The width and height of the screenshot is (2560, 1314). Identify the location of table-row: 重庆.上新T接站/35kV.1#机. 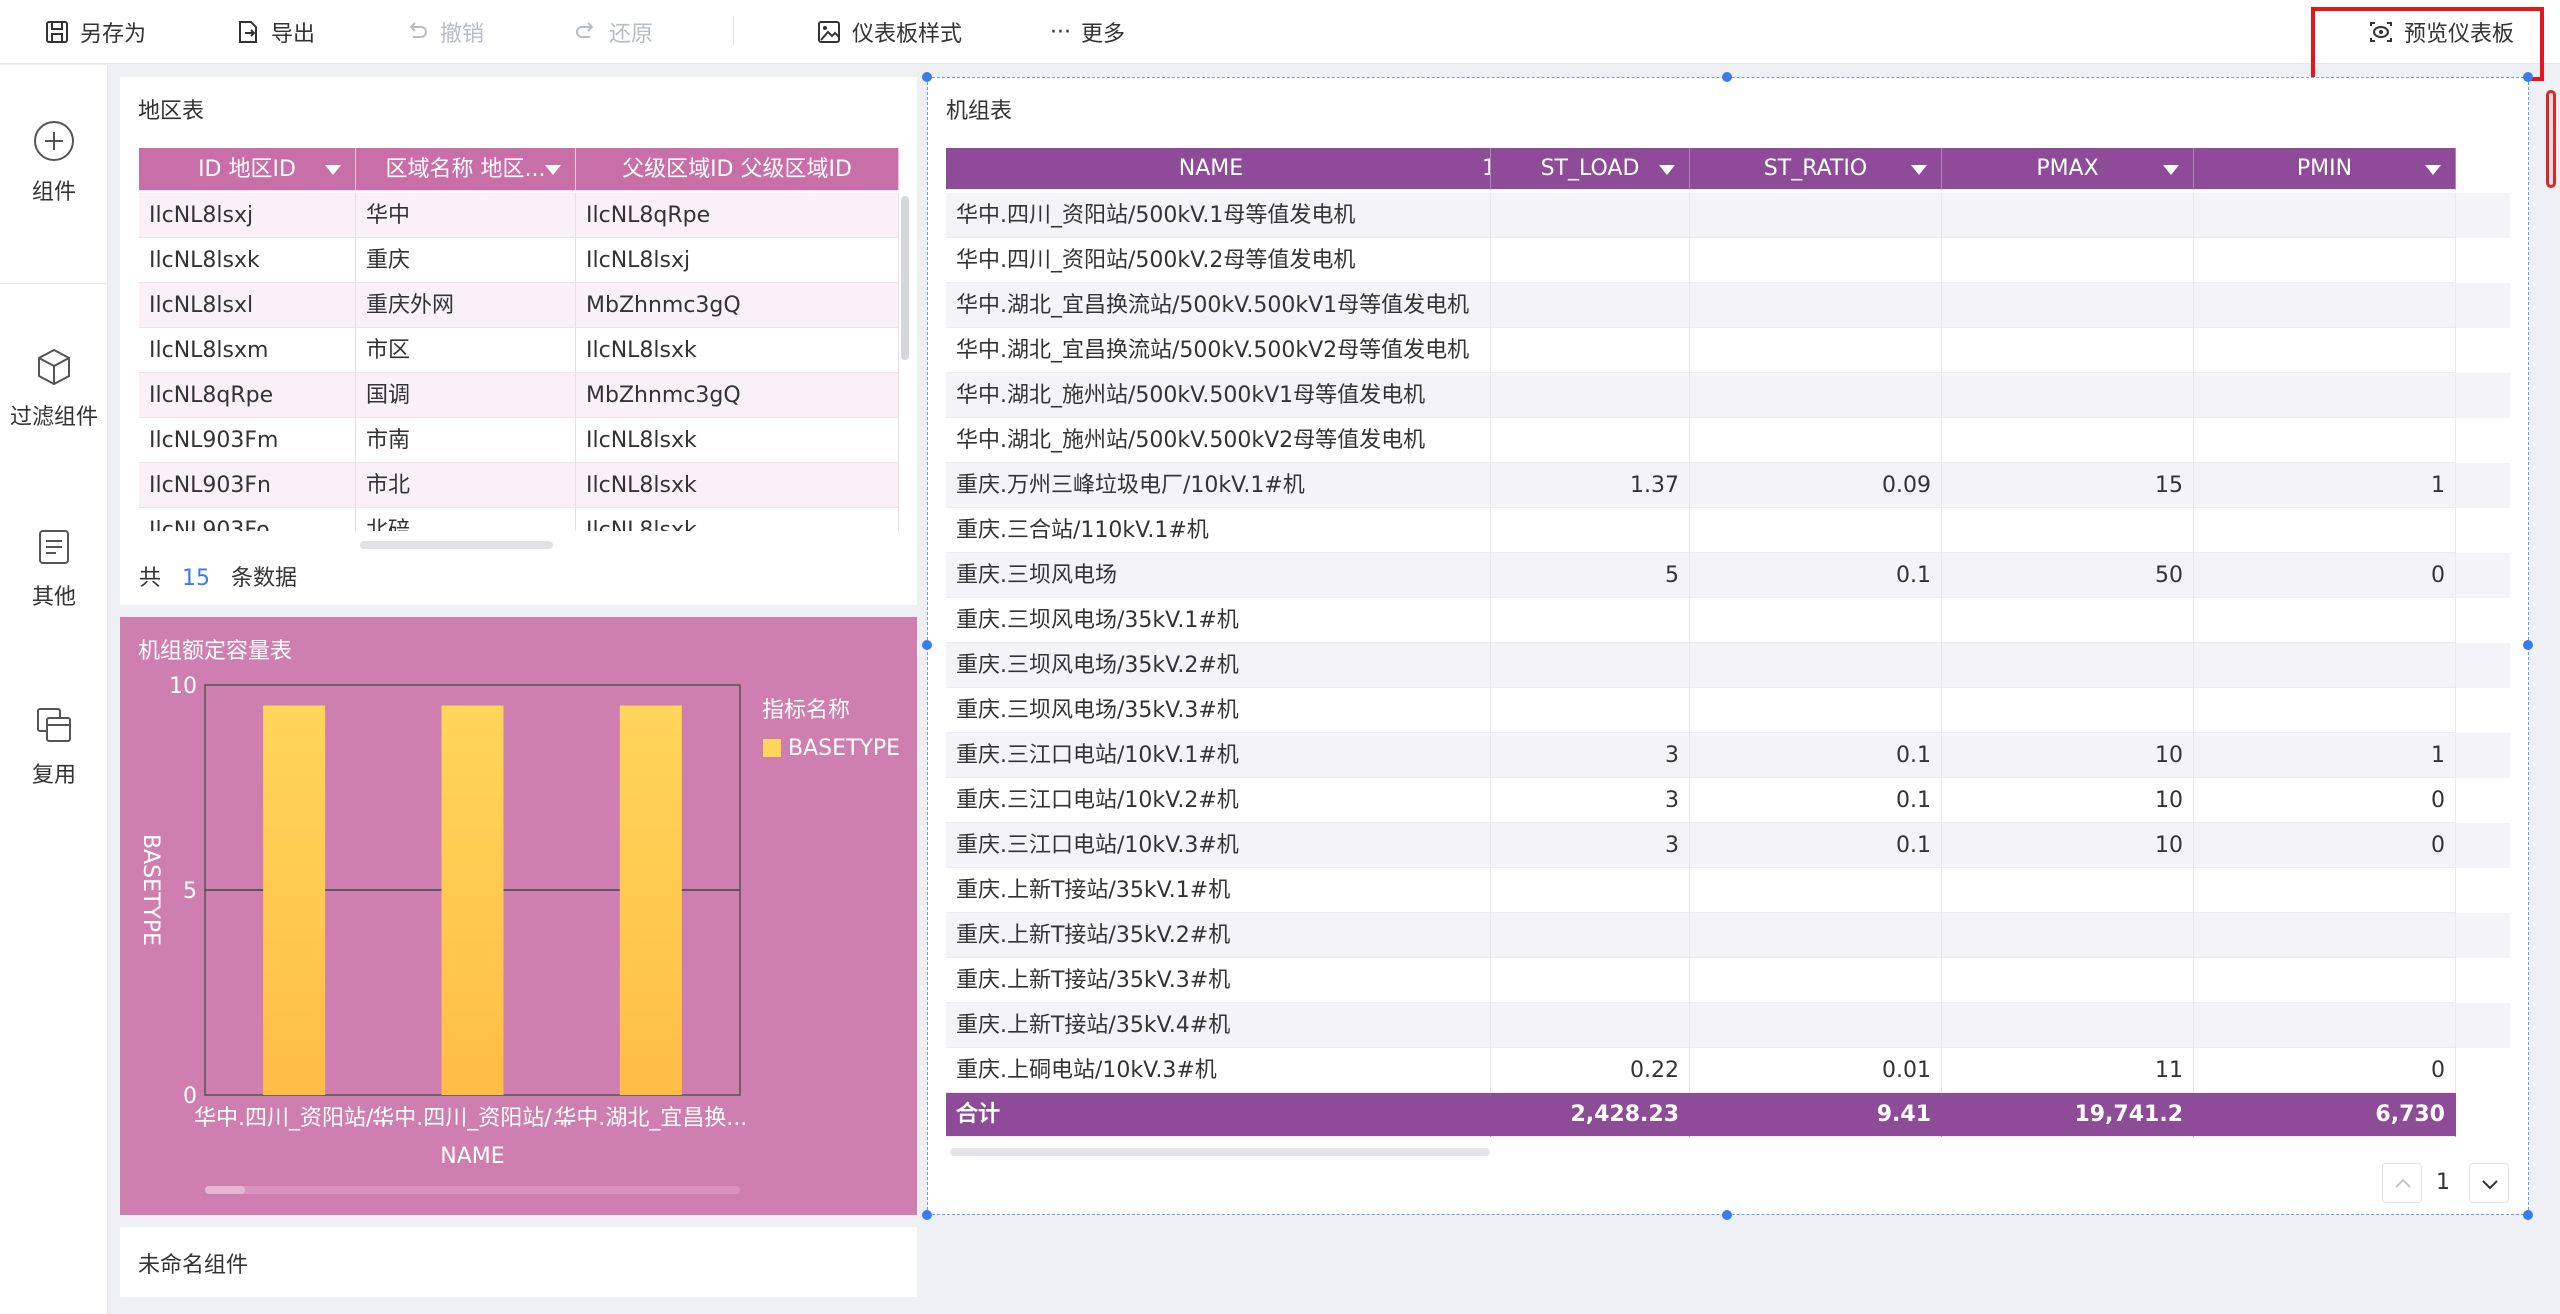
(1728, 890).